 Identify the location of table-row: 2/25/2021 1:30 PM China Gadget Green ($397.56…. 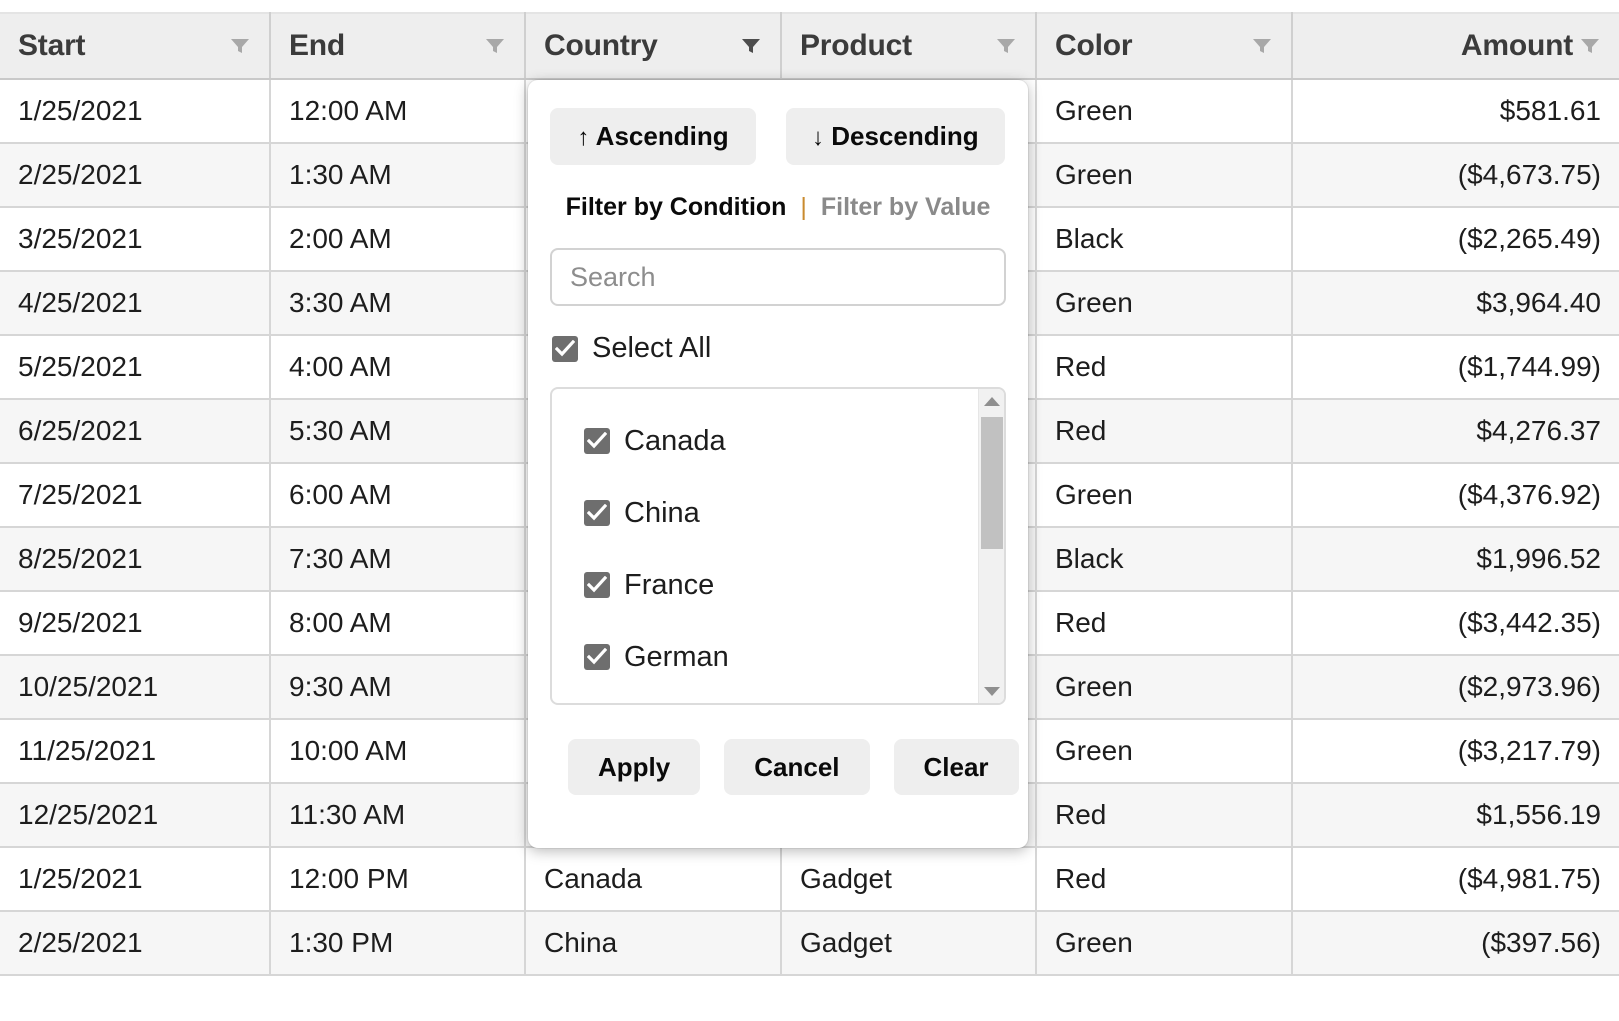
(809, 943).